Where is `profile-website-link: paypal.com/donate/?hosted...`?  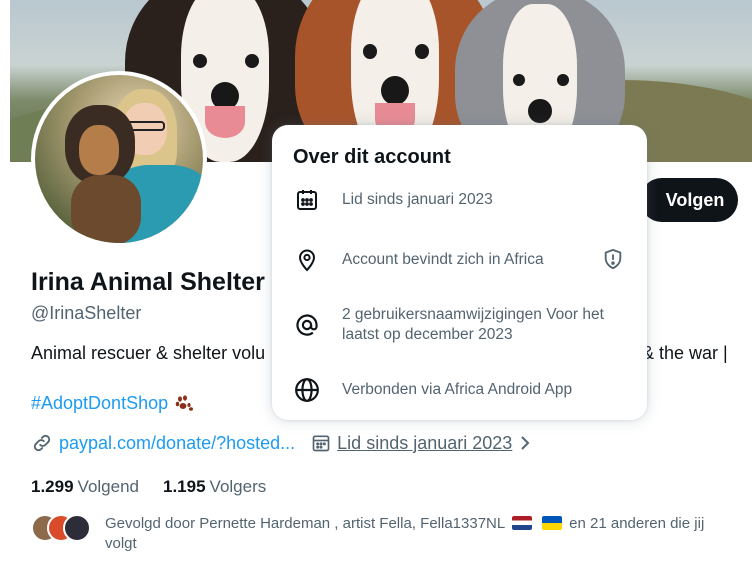 profile-website-link: paypal.com/donate/?hosted... is located at coordinates (163, 443).